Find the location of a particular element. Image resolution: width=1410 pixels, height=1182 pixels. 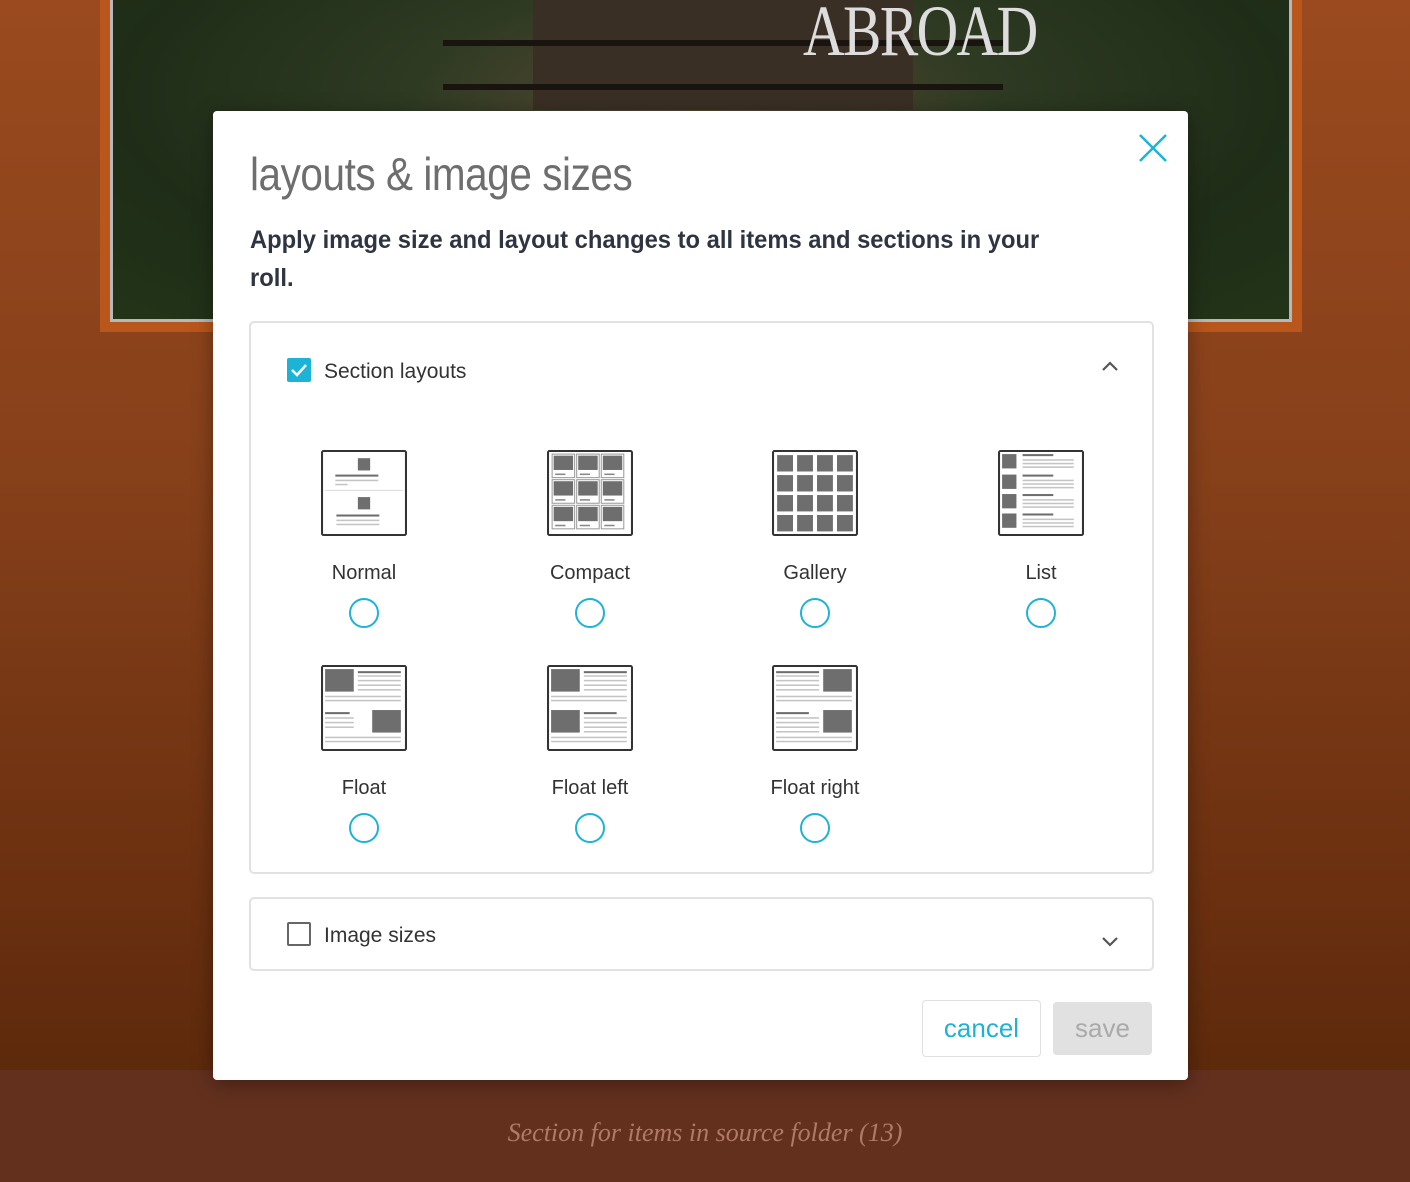

section-layouts-checkbox is located at coordinates (299, 370).